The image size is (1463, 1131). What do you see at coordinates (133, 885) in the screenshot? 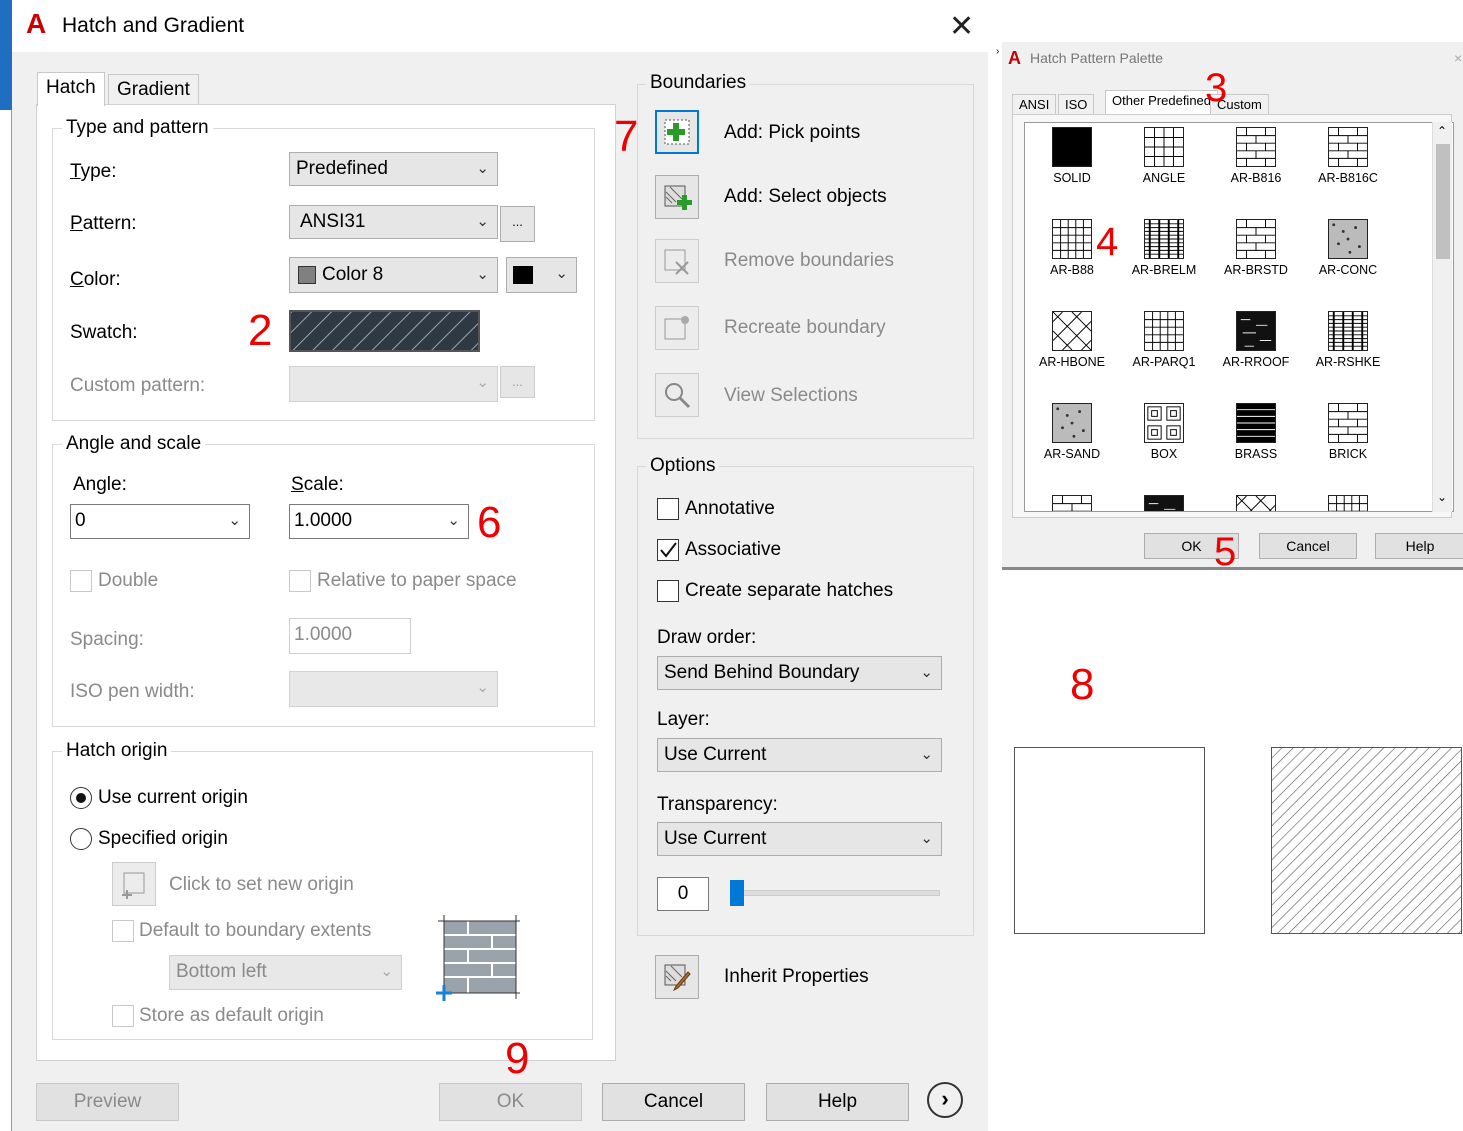
I see `set-origin-icon` at bounding box center [133, 885].